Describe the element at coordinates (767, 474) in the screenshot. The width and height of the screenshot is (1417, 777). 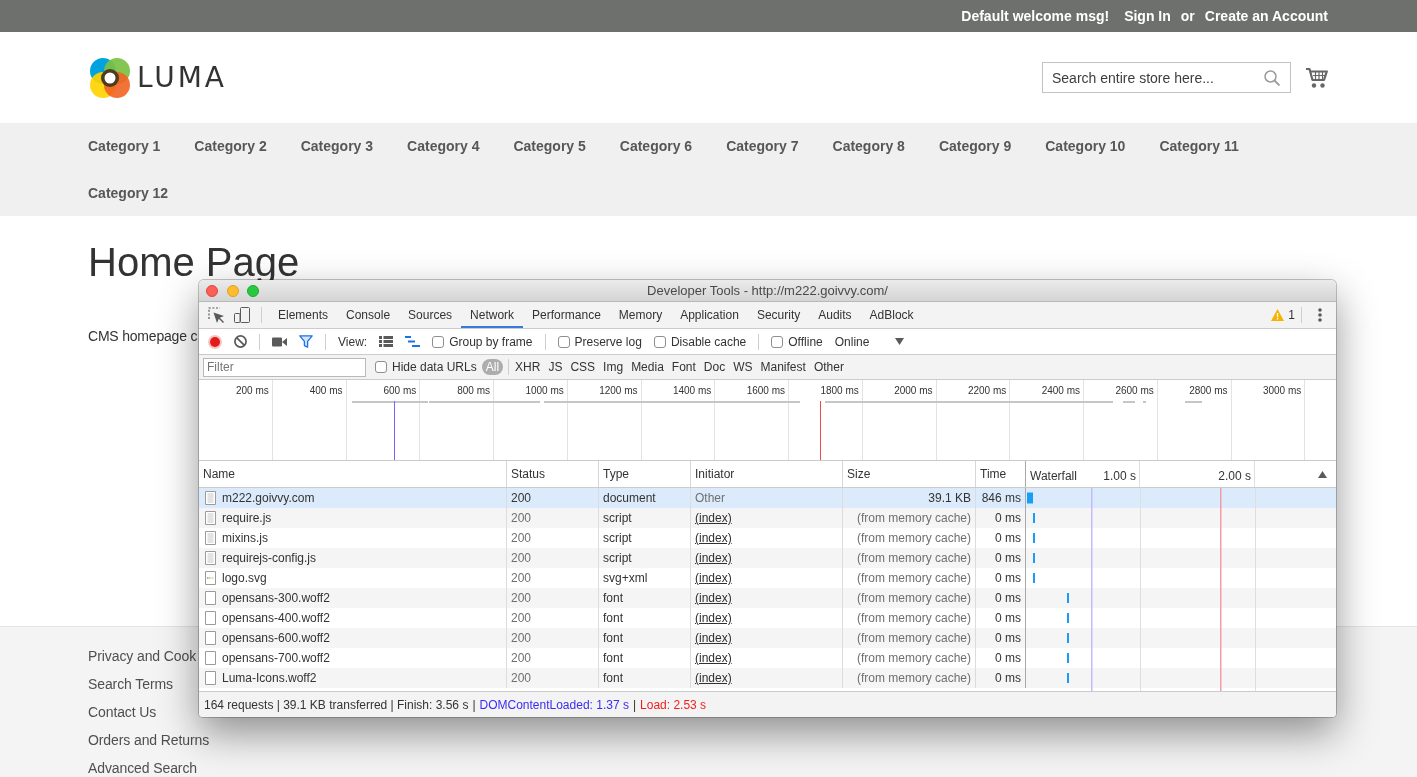
I see `column-header: Initiator` at that location.